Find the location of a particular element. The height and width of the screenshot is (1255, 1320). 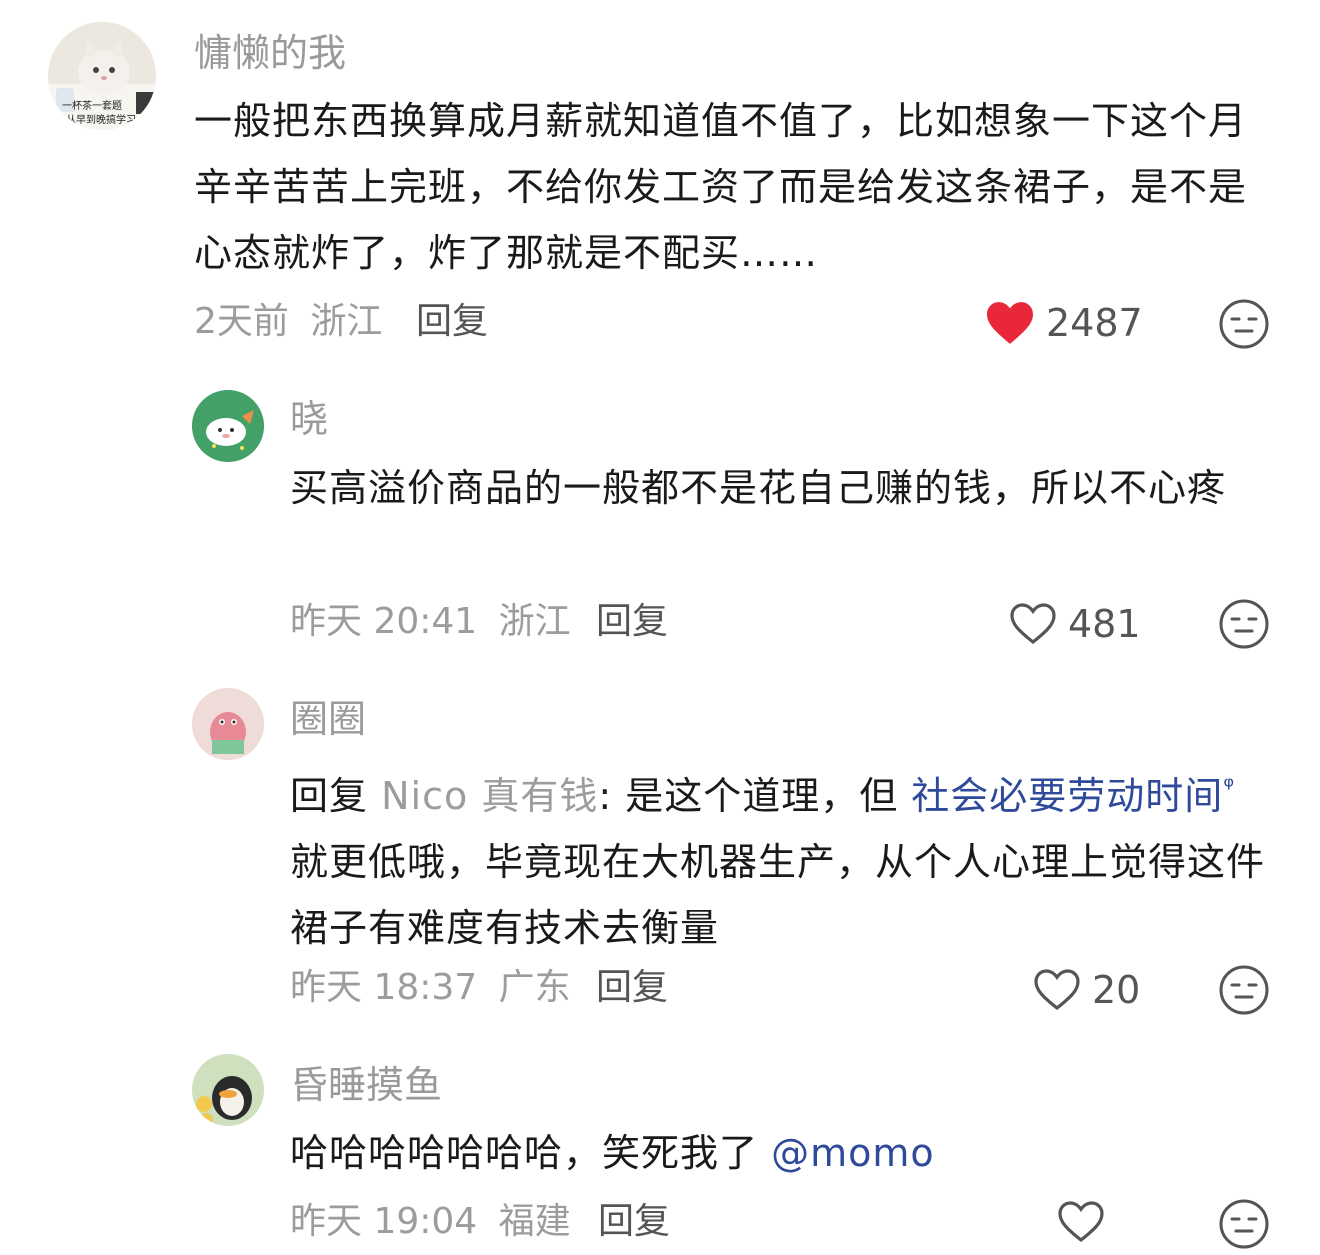

like-count: 20 is located at coordinates (1116, 990).